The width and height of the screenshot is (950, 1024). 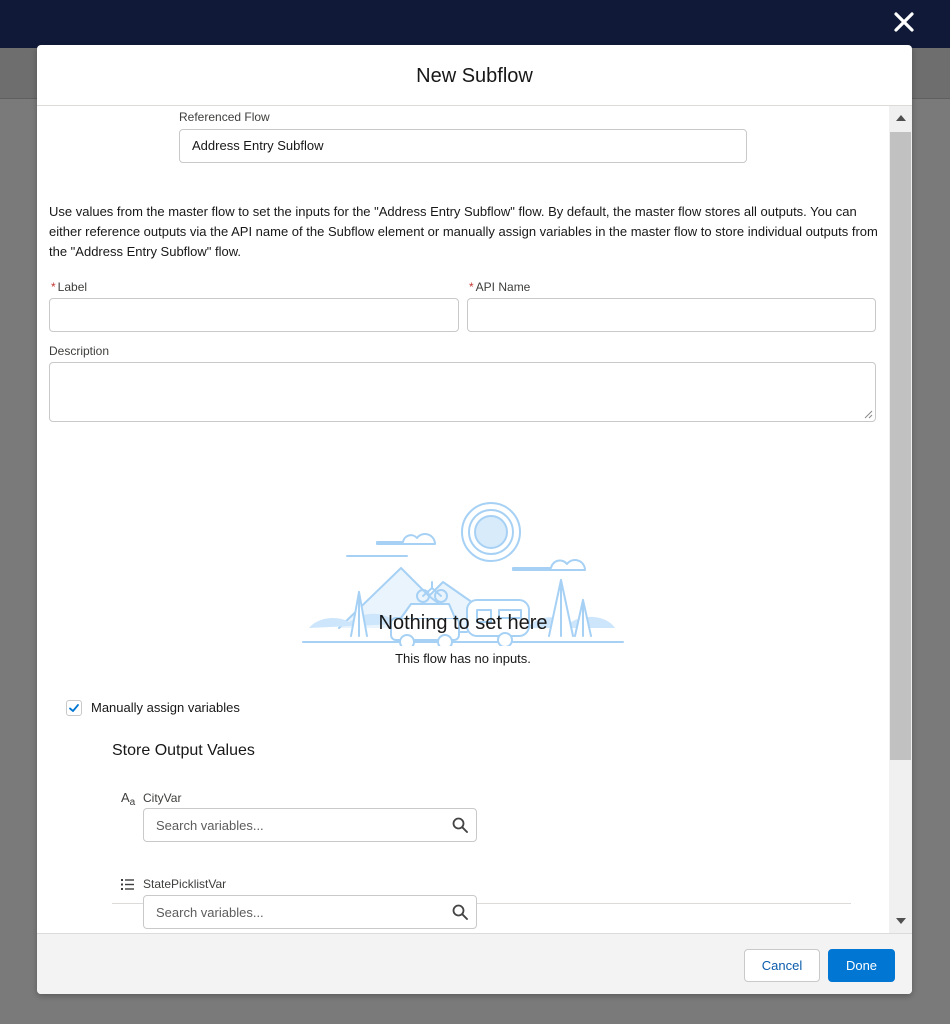 What do you see at coordinates (463, 146) in the screenshot?
I see `referenced-flow-field: Address Entry Subflow` at bounding box center [463, 146].